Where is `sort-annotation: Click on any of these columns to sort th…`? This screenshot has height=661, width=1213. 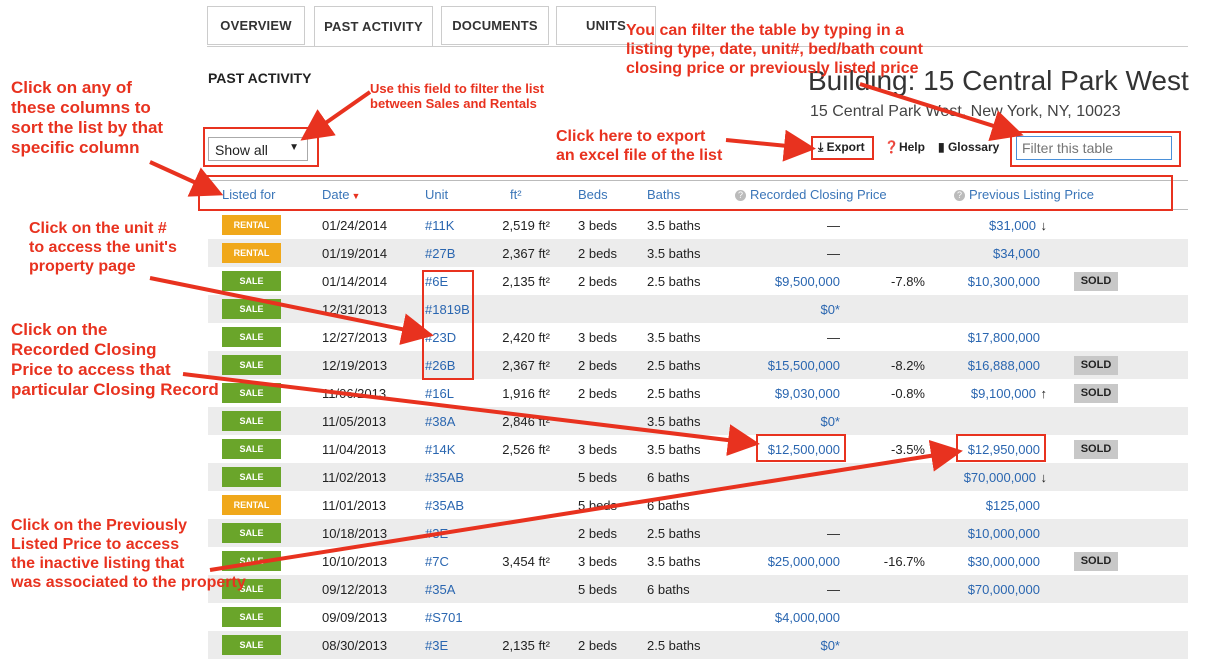 sort-annotation: Click on any of these columns to sort th… is located at coordinates (87, 118).